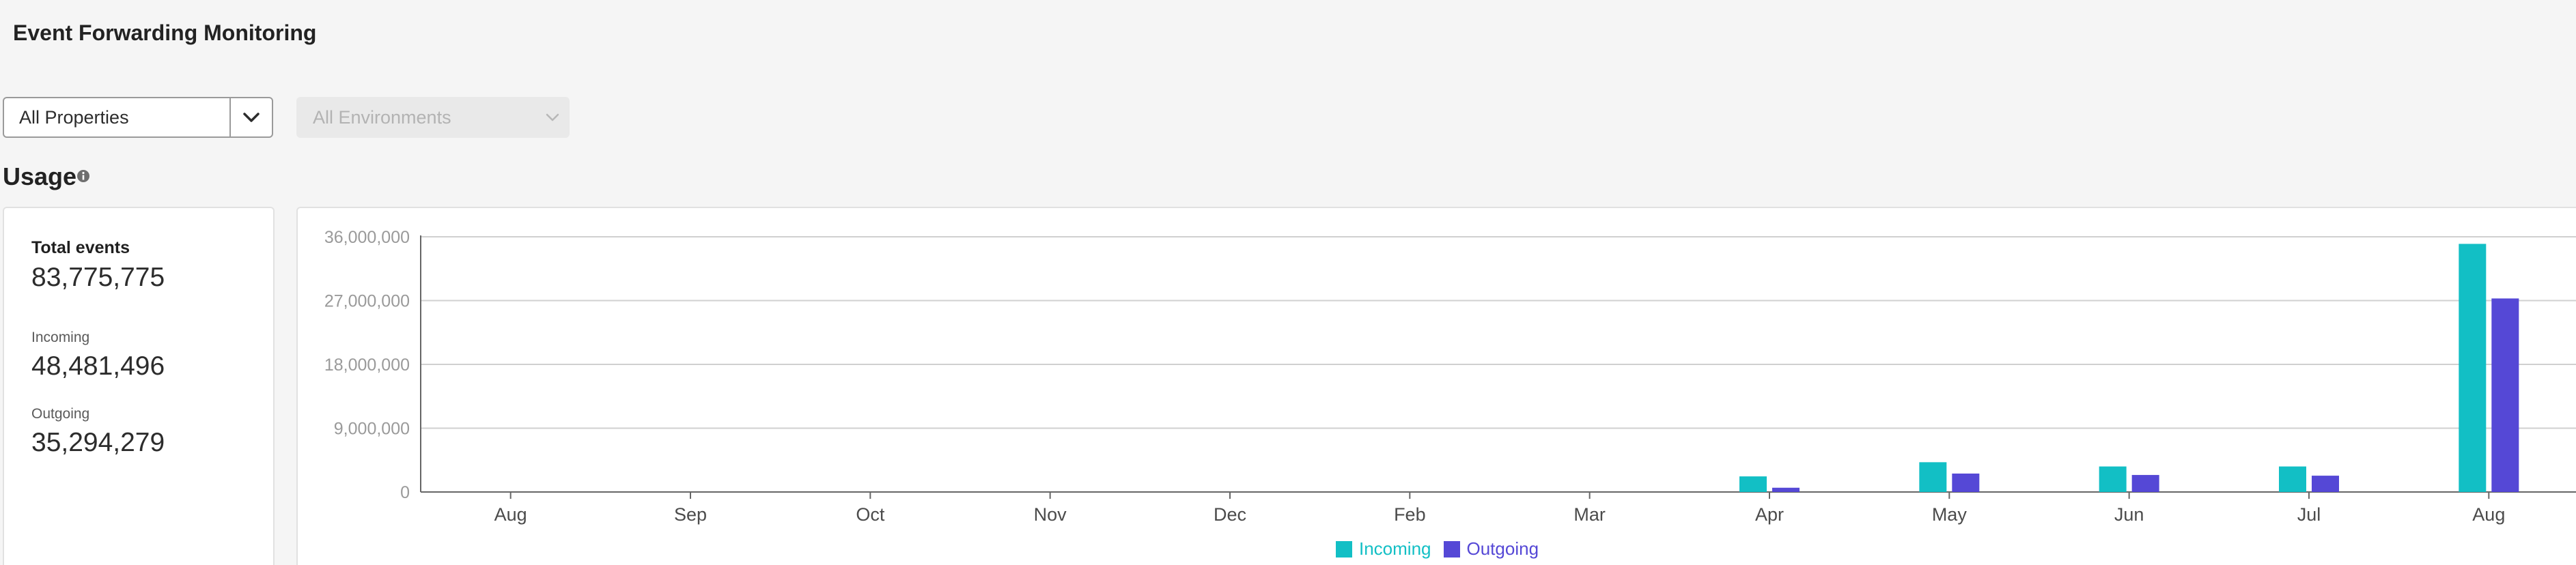 The image size is (2576, 565). What do you see at coordinates (60, 414) in the screenshot?
I see `outgoing-label: Outgoing` at bounding box center [60, 414].